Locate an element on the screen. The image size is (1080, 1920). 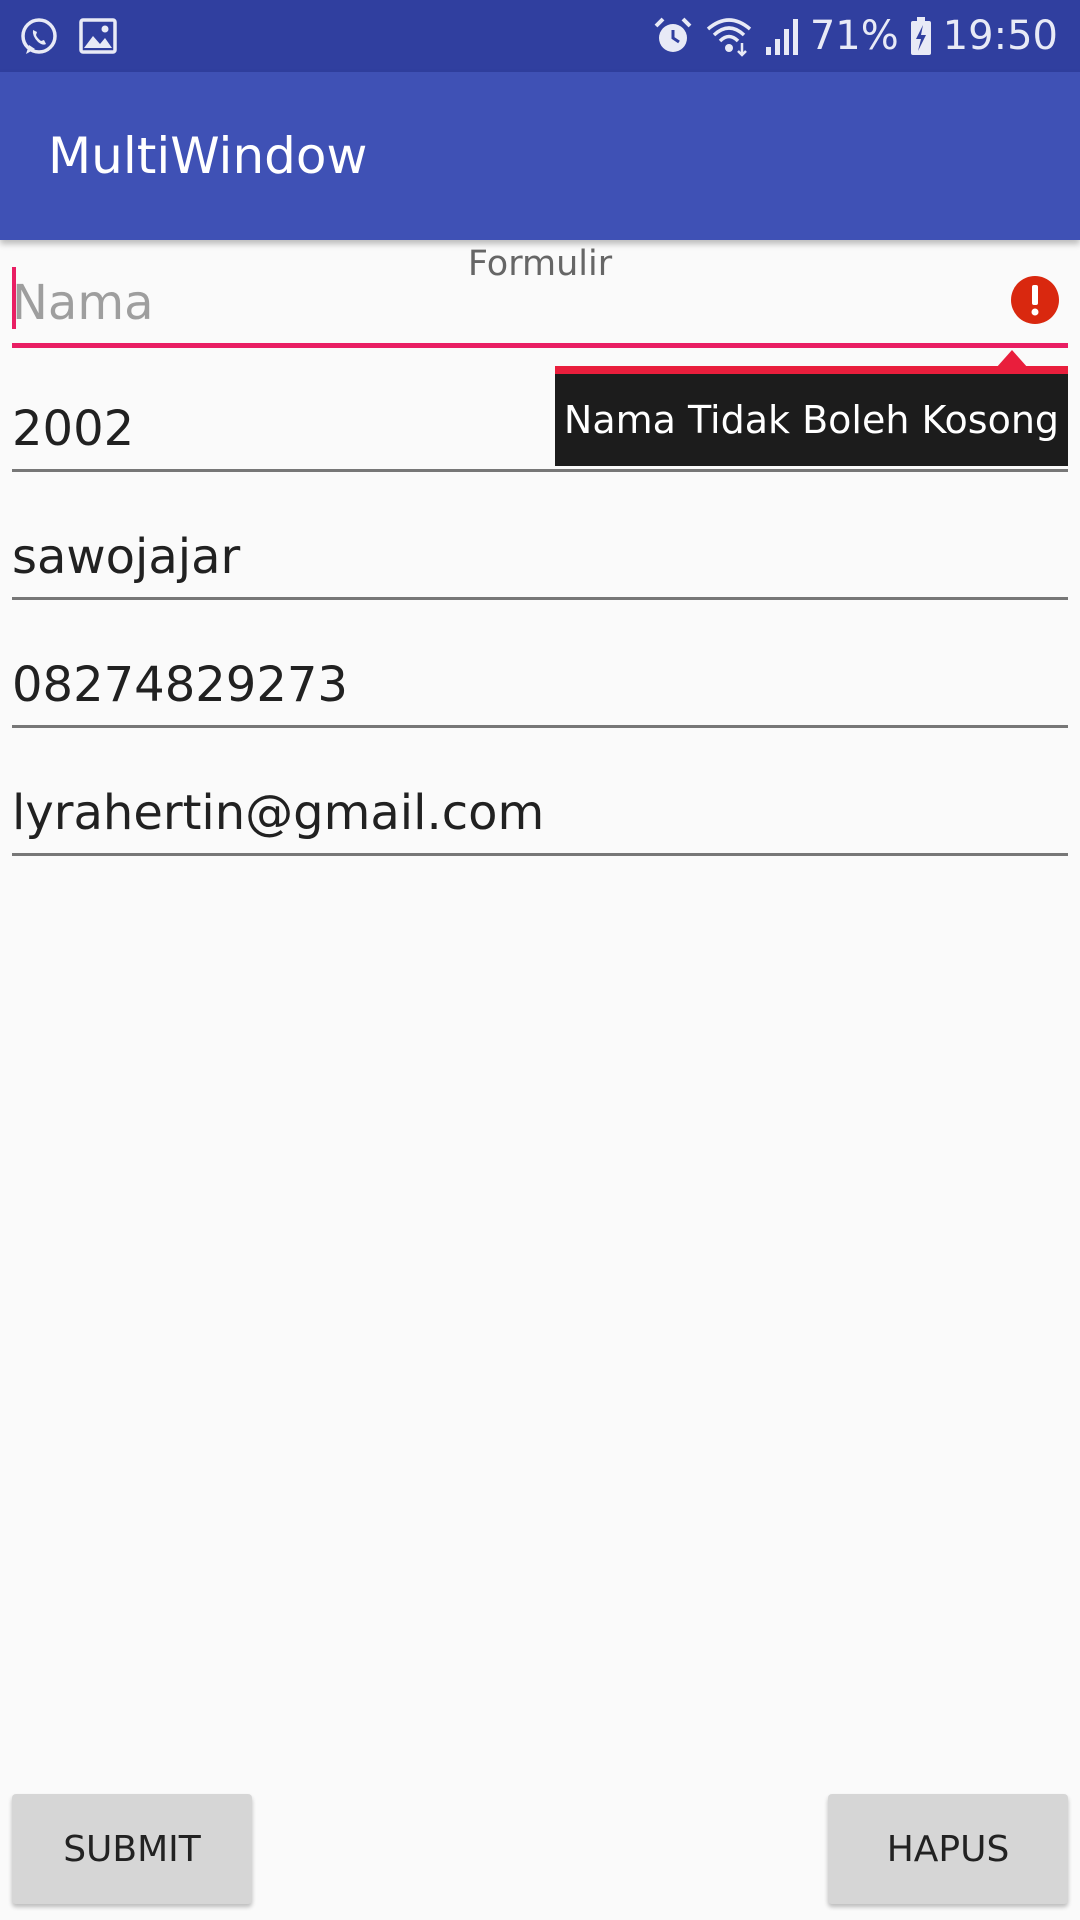
status-bar: 71% 19:50 is located at coordinates (540, 36).